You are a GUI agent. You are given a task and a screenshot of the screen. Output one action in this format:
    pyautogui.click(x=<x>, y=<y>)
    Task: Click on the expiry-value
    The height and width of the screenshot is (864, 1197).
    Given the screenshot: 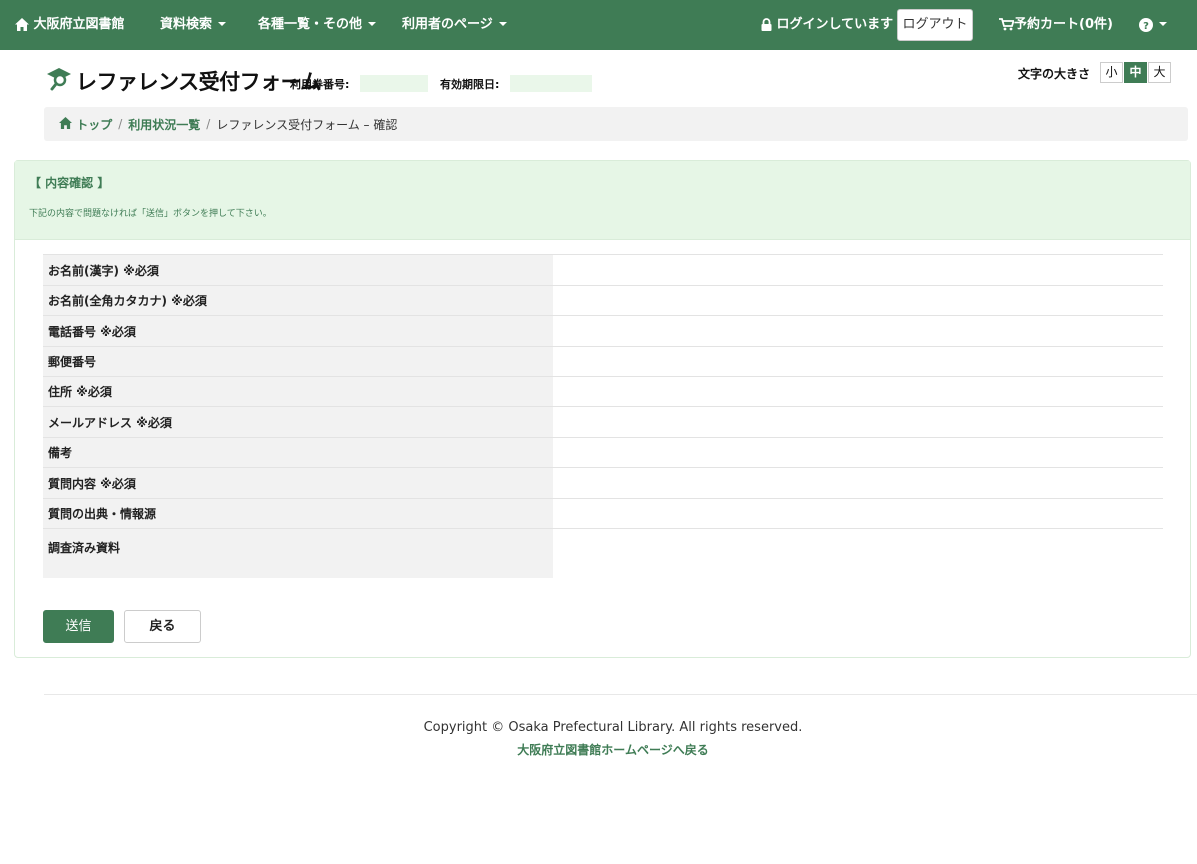 What is the action you would take?
    pyautogui.click(x=551, y=83)
    